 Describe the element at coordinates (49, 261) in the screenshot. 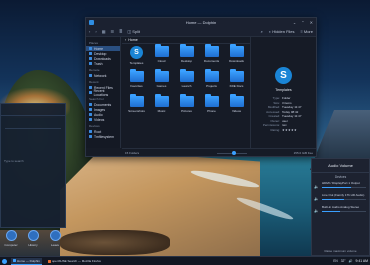

I see `firefox-task-icon` at that location.